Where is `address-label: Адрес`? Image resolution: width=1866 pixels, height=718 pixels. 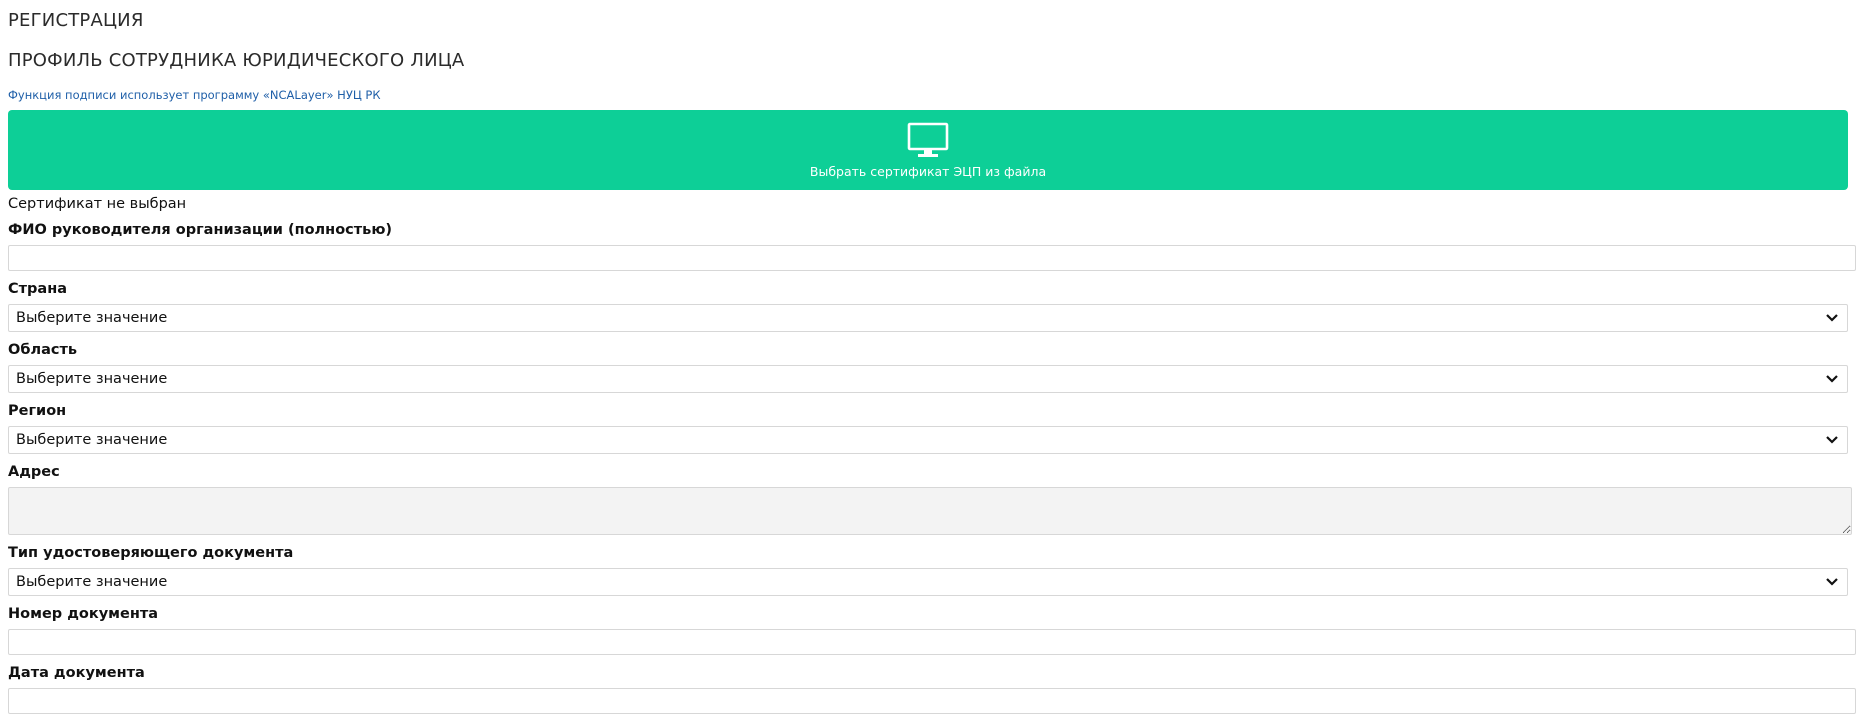 address-label: Адрес is located at coordinates (34, 472).